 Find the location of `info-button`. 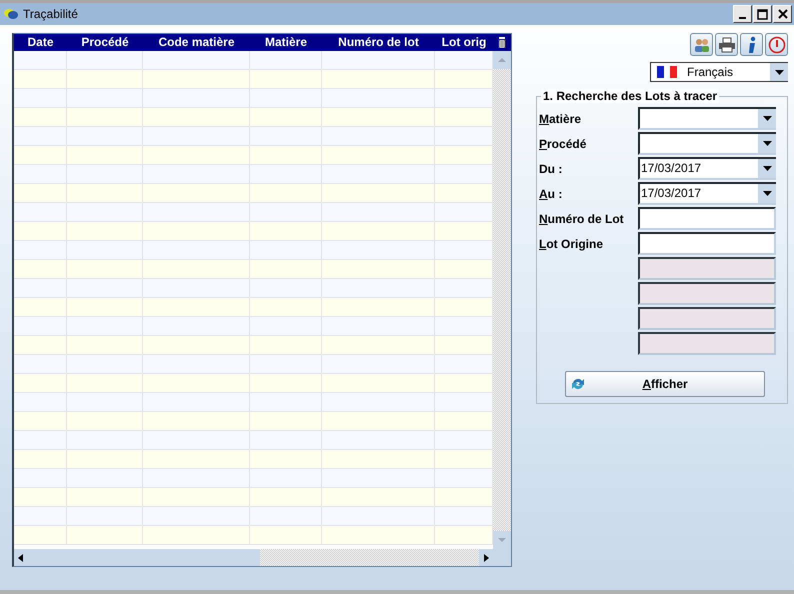

info-button is located at coordinates (751, 44).